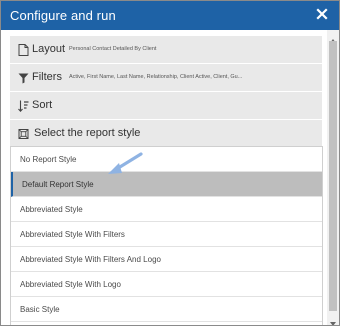  Describe the element at coordinates (51, 209) in the screenshot. I see `list-item-label: Abbreviated Style` at that location.